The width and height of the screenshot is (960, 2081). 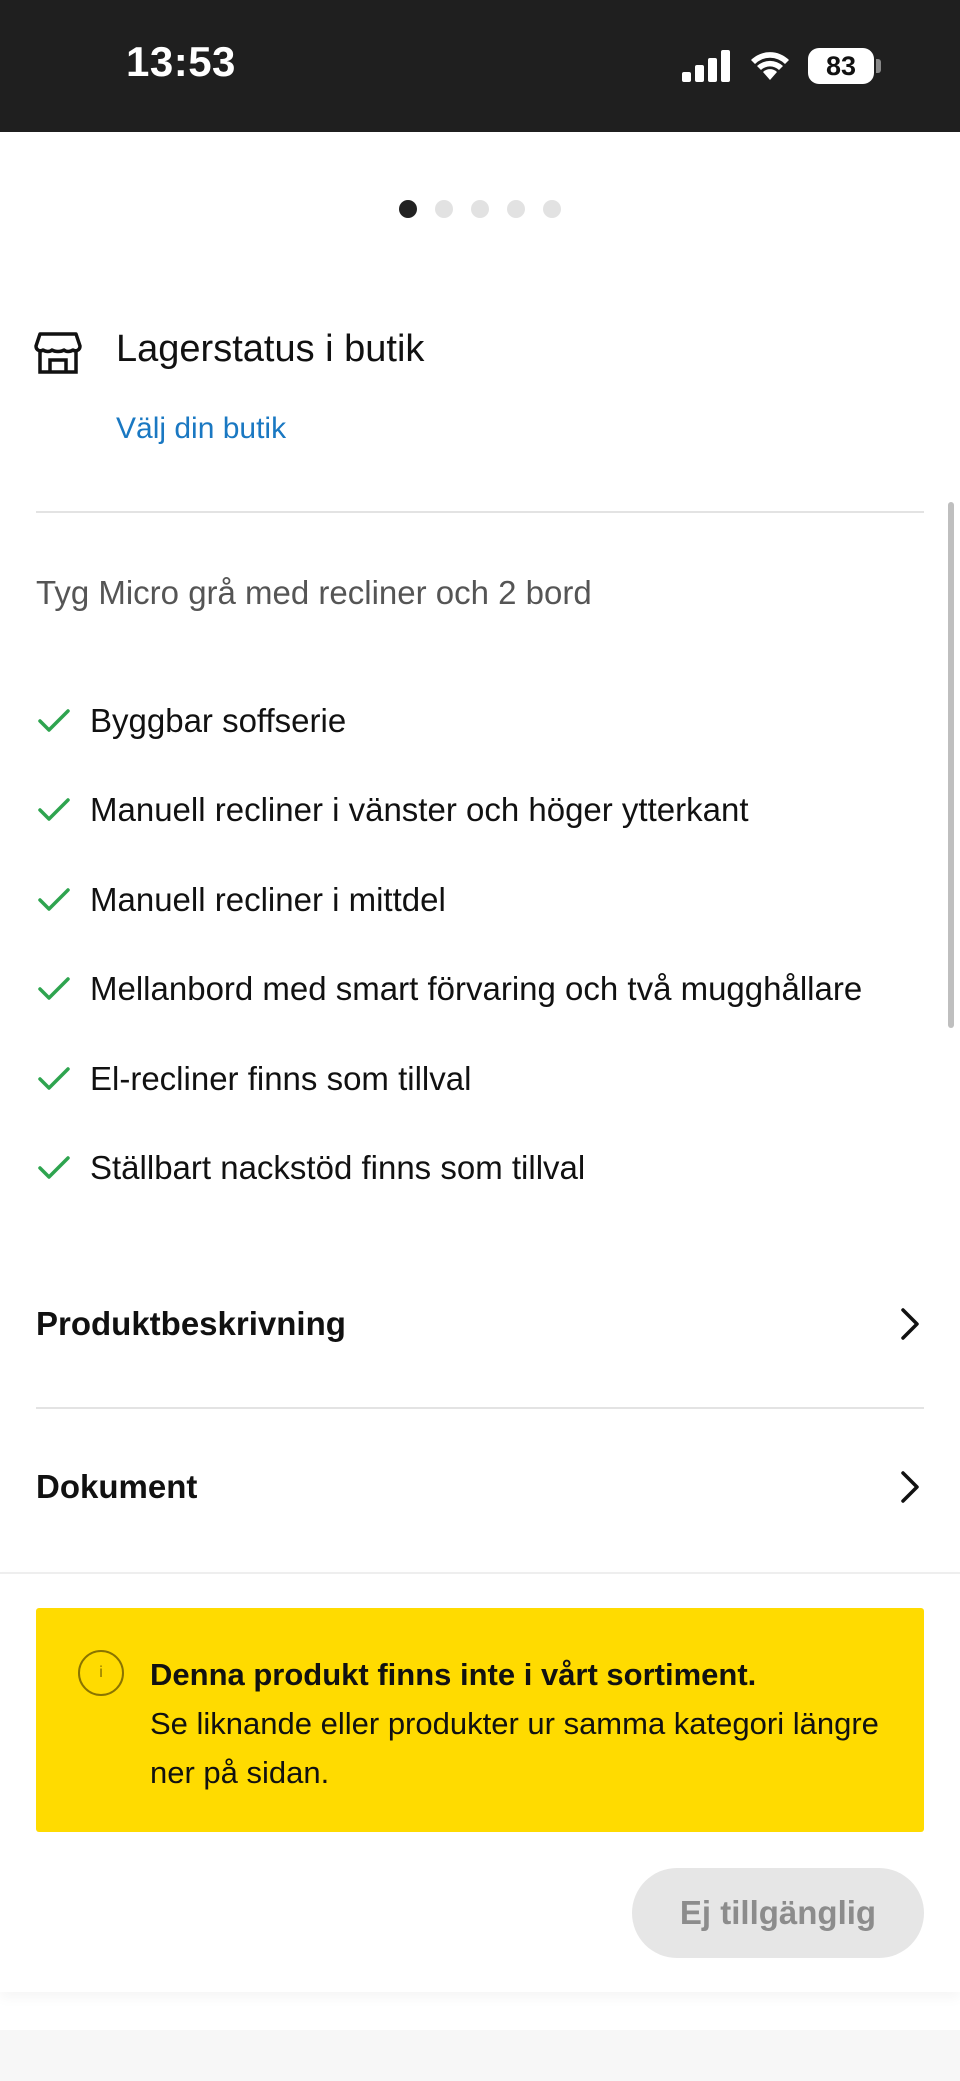 I want to click on product-description-label: Produktbeskrivning, so click(x=191, y=1323).